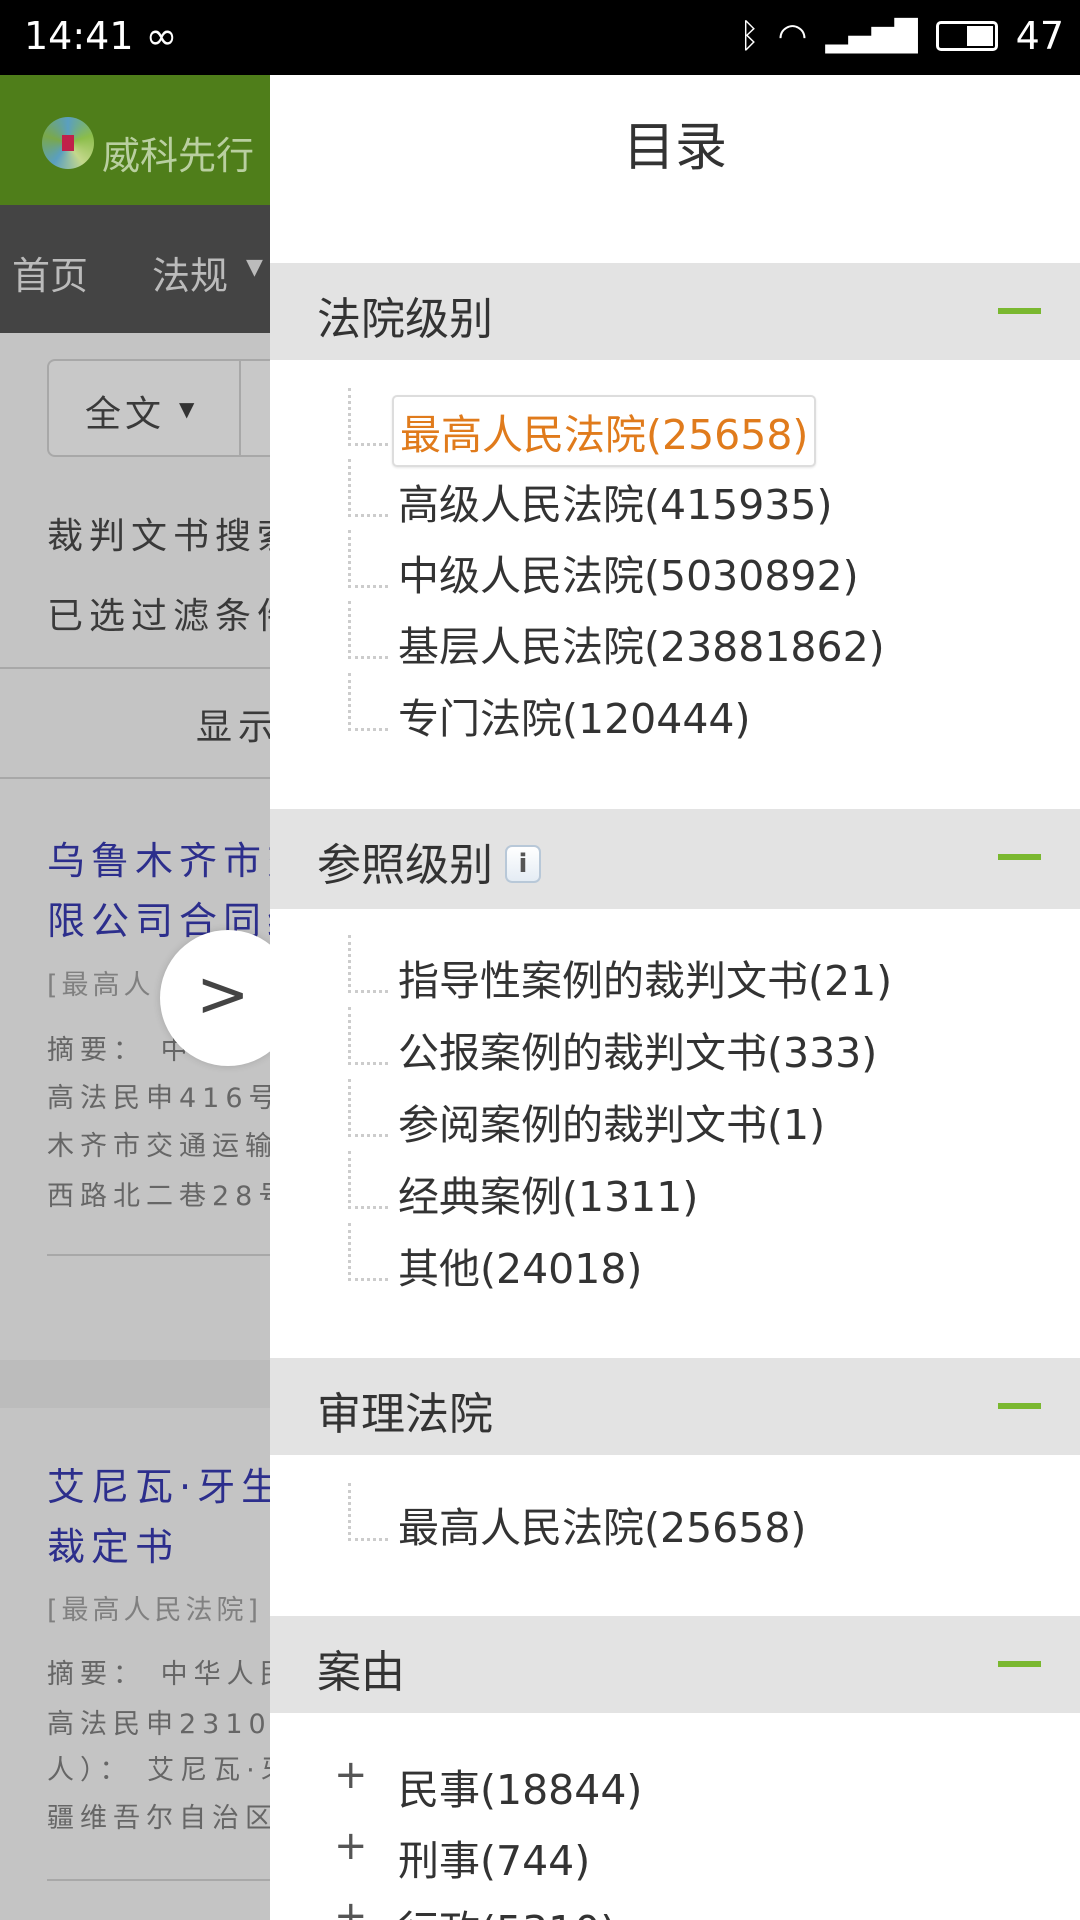 The image size is (1080, 1920). I want to click on tree-item: 刑事(744), so click(494, 1857).